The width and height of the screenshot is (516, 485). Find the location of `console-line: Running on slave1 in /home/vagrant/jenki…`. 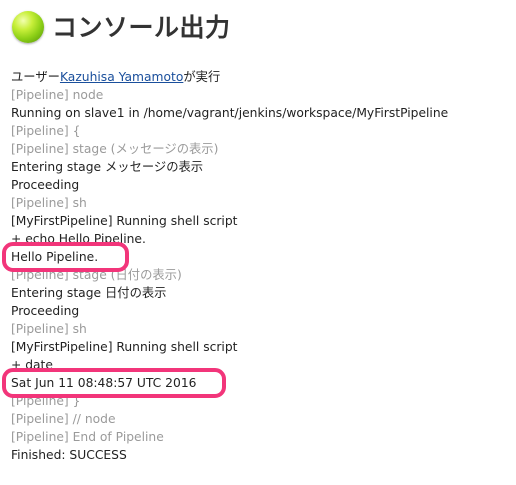

console-line: Running on slave1 in /home/vagrant/jenki… is located at coordinates (230, 113).